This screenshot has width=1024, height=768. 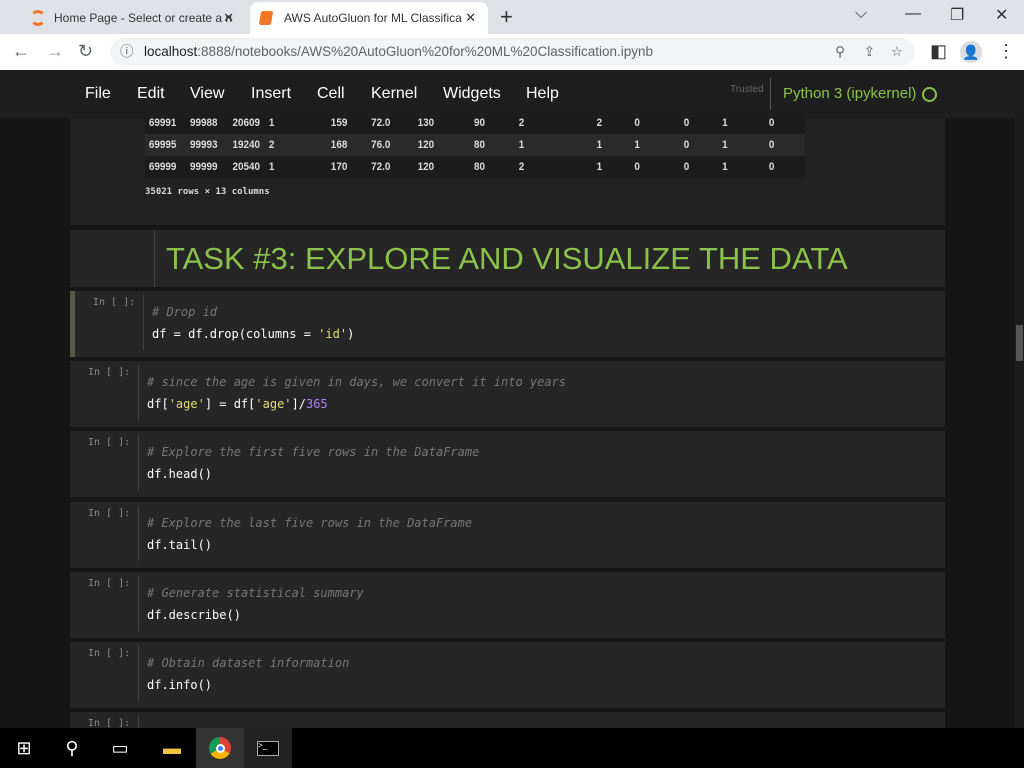 I want to click on table-cell: 20609, so click(x=246, y=123).